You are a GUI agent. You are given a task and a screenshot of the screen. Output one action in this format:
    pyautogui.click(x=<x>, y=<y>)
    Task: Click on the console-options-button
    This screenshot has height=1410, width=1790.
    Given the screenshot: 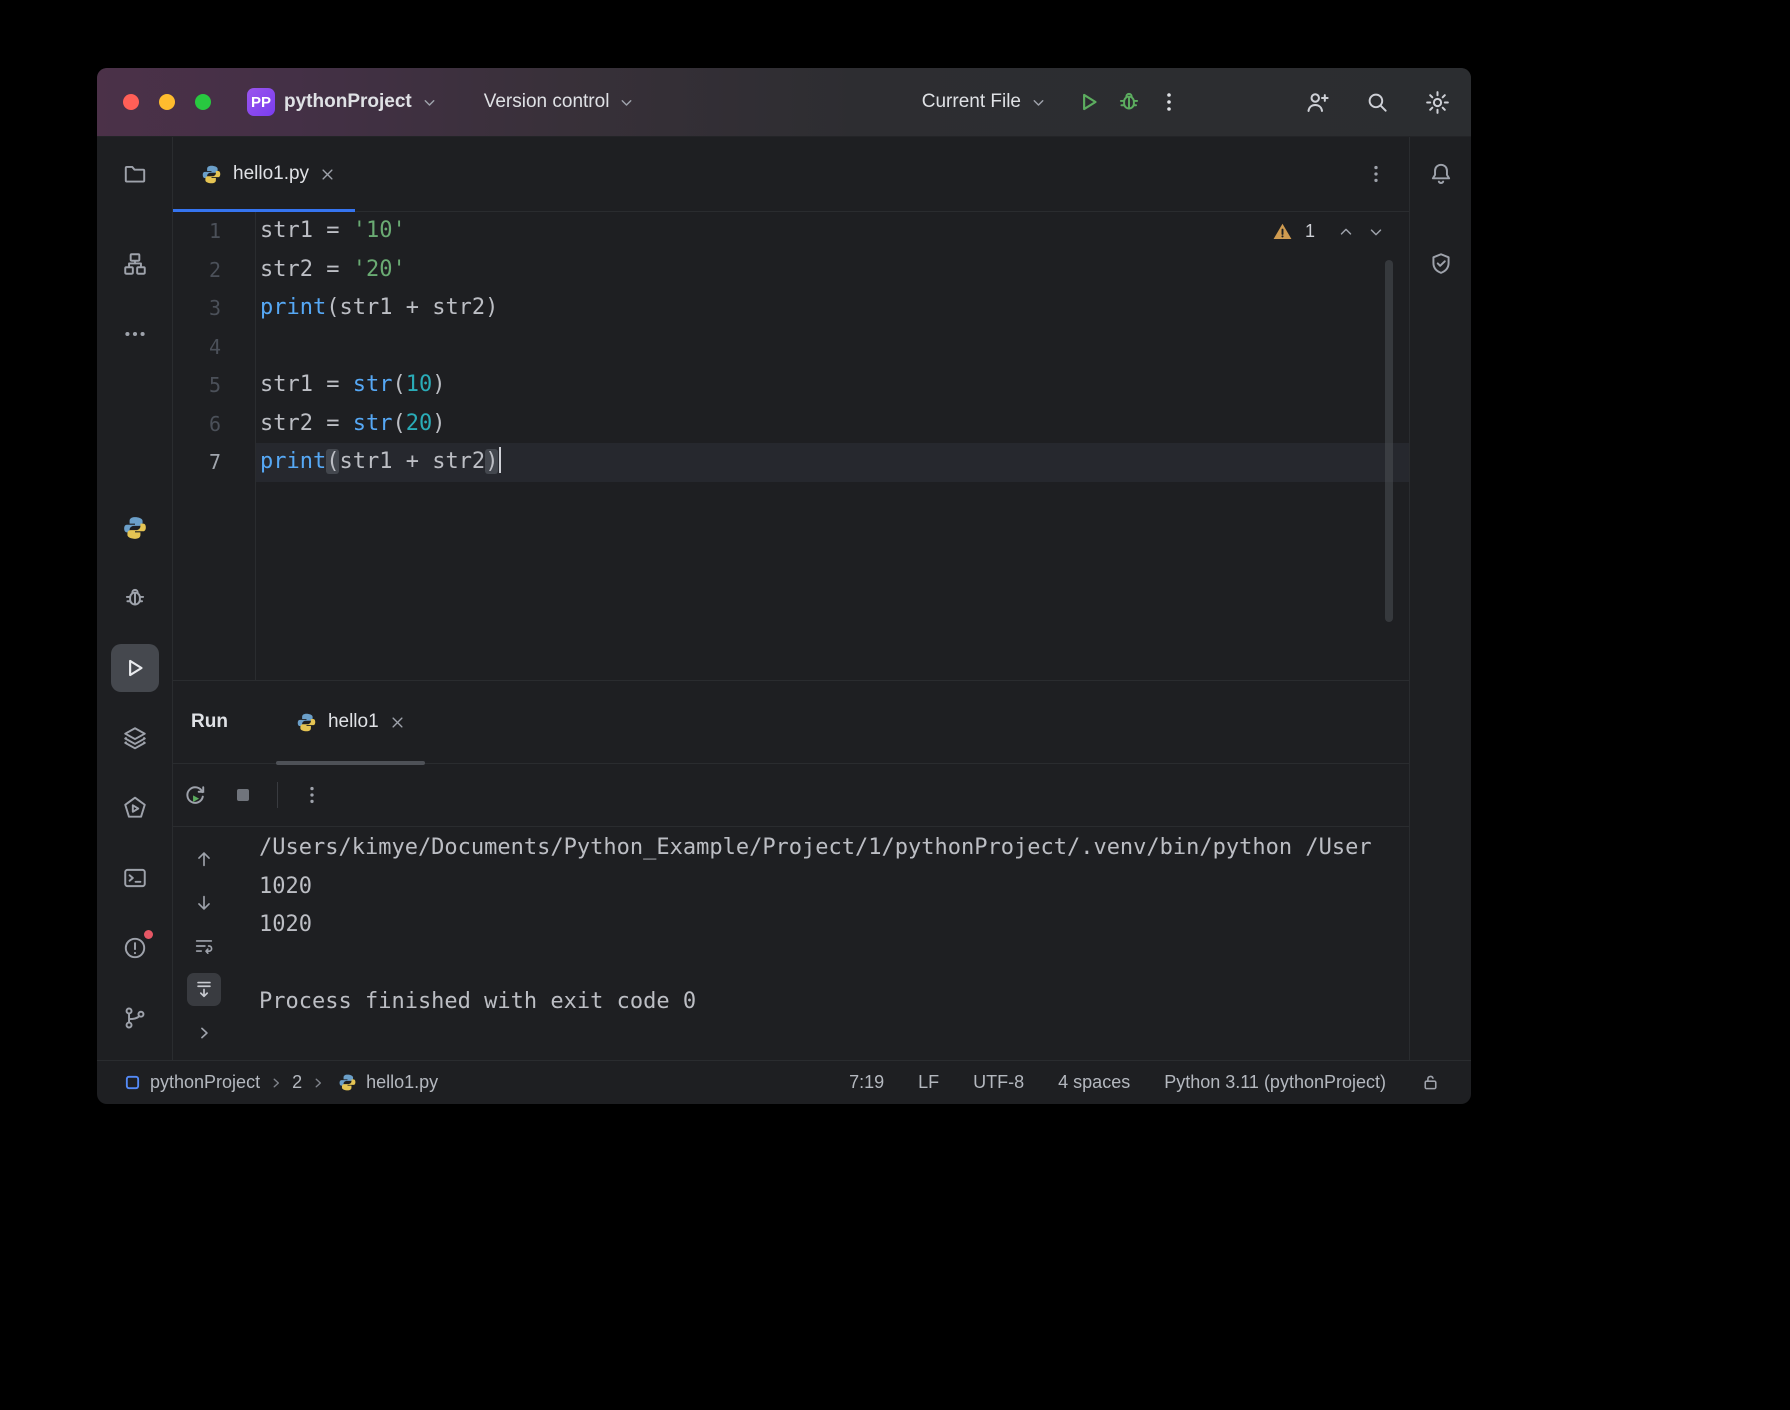 What is the action you would take?
    pyautogui.click(x=312, y=795)
    